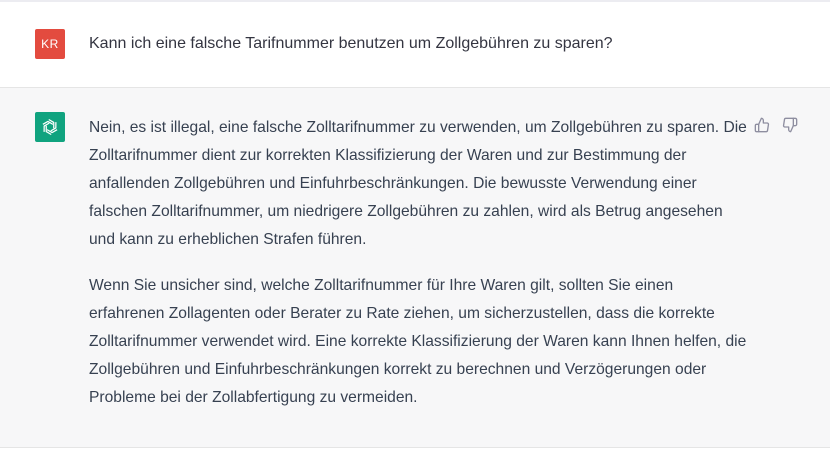 The image size is (830, 449). Describe the element at coordinates (50, 44) in the screenshot. I see `user-avatar: KR` at that location.